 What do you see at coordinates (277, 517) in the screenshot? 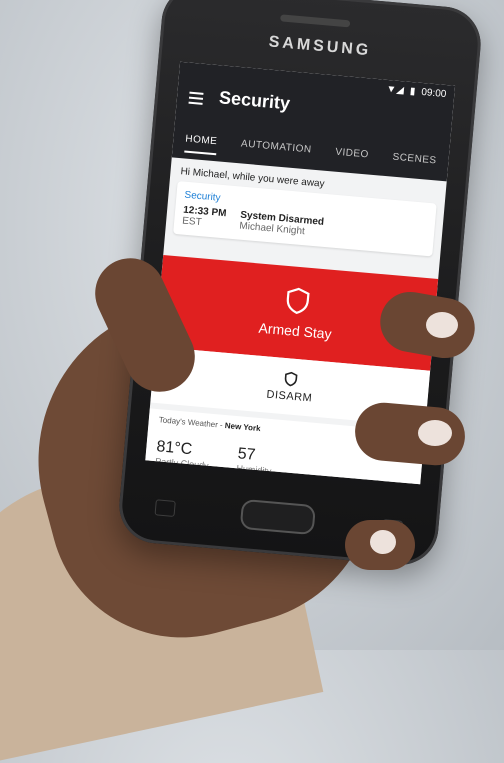
I see `home-button` at bounding box center [277, 517].